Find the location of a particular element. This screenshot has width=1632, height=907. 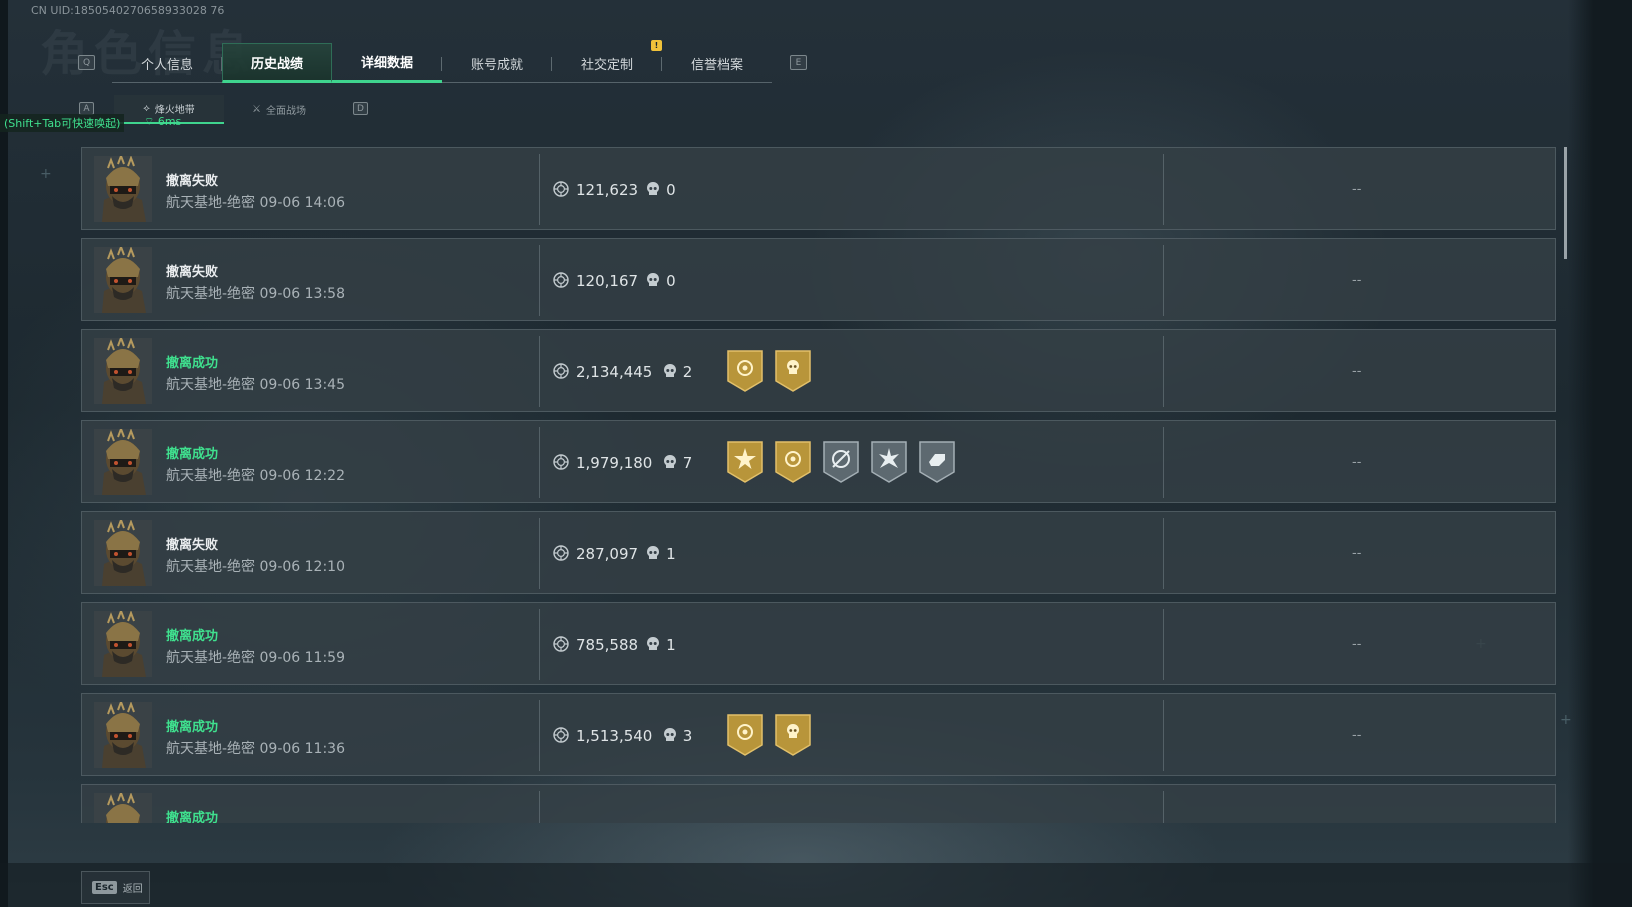

match-row: 撤离失败 航天基地-绝密 09-06 12:10 287,097 1 -- is located at coordinates (818, 552).